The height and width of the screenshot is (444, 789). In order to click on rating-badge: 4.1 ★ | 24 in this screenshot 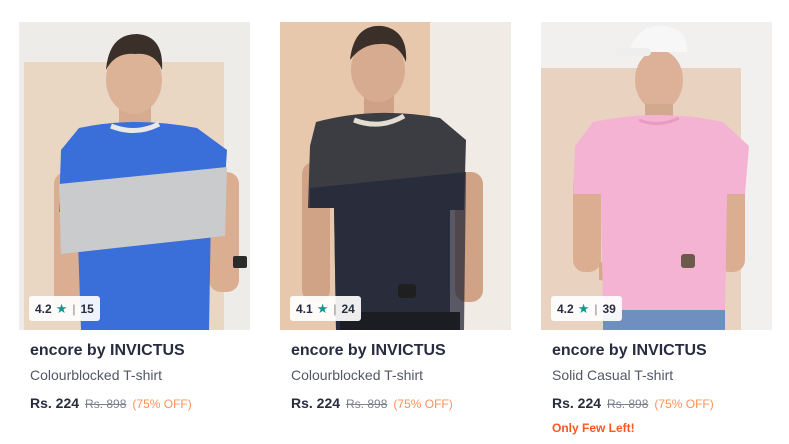, I will do `click(325, 308)`.